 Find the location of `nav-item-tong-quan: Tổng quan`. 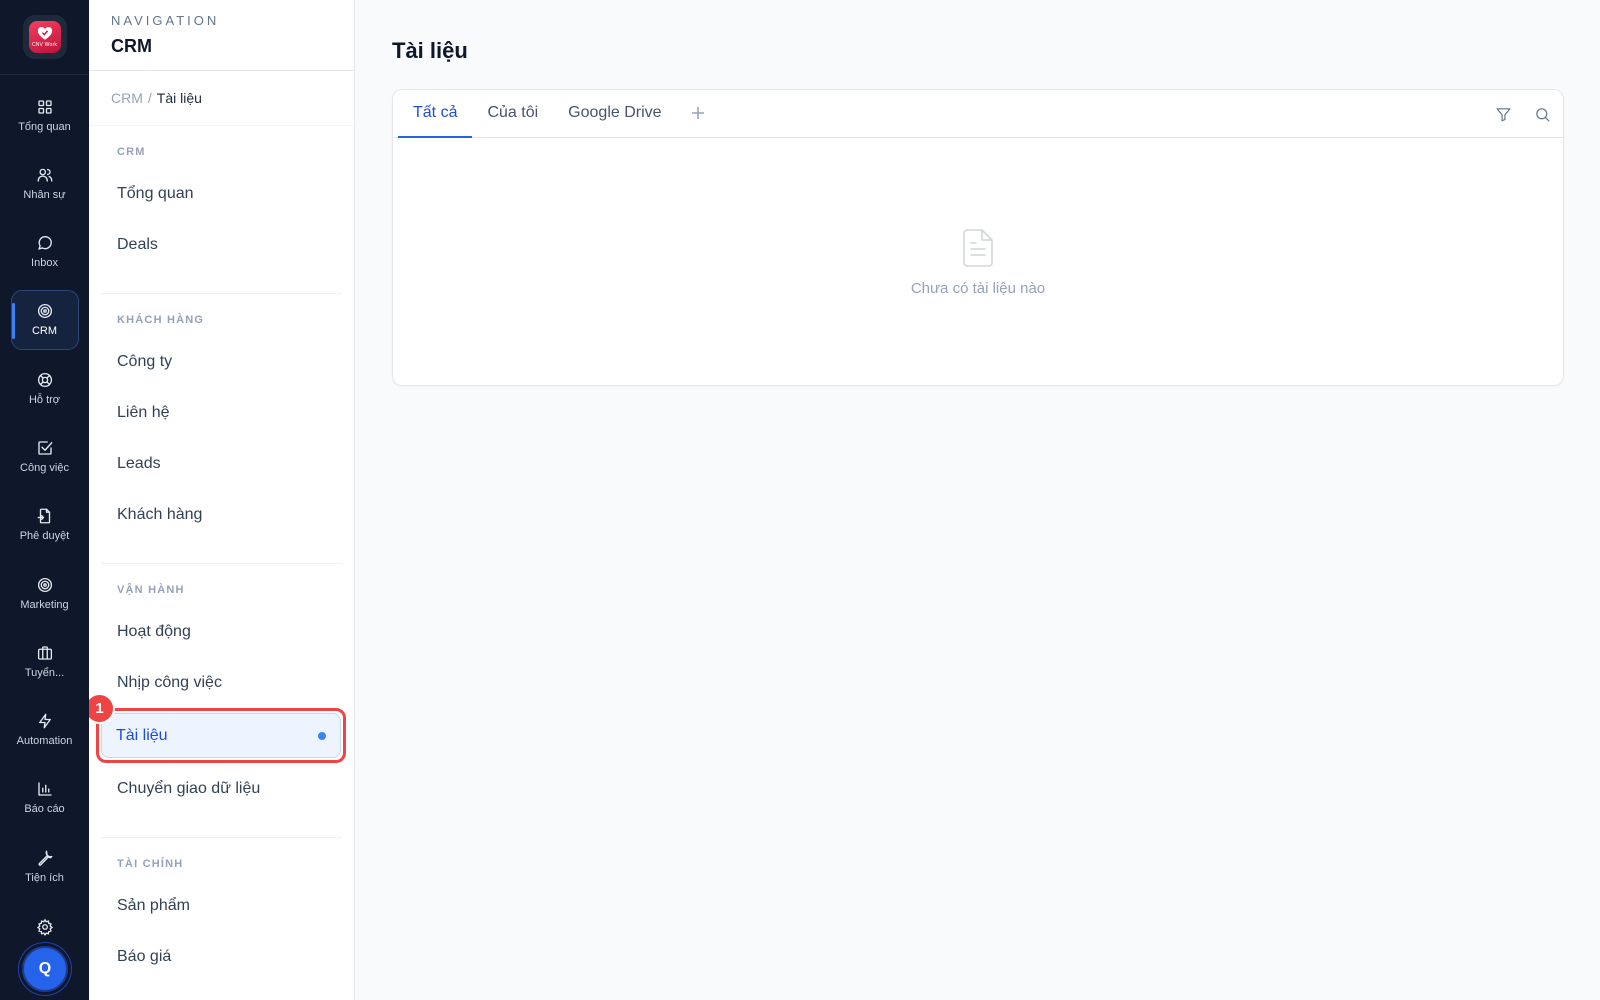

nav-item-tong-quan: Tổng quan is located at coordinates (221, 193).